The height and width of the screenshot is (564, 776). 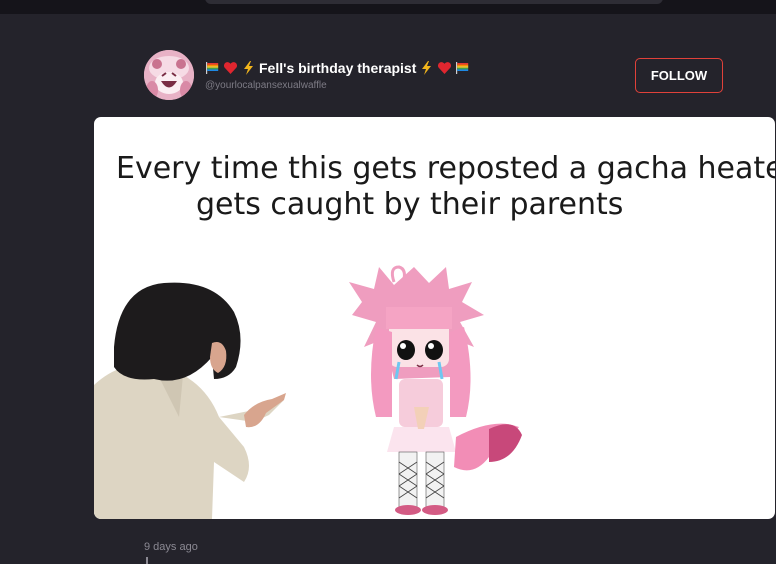 What do you see at coordinates (266, 85) in the screenshot?
I see `author-handle: @yourlocalpansexualwaffle` at bounding box center [266, 85].